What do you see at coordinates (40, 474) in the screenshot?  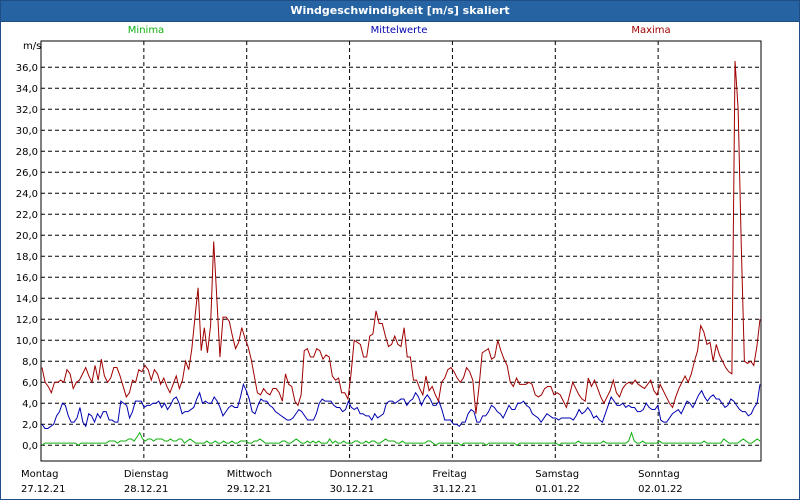 I see `x-day-name: Montag` at bounding box center [40, 474].